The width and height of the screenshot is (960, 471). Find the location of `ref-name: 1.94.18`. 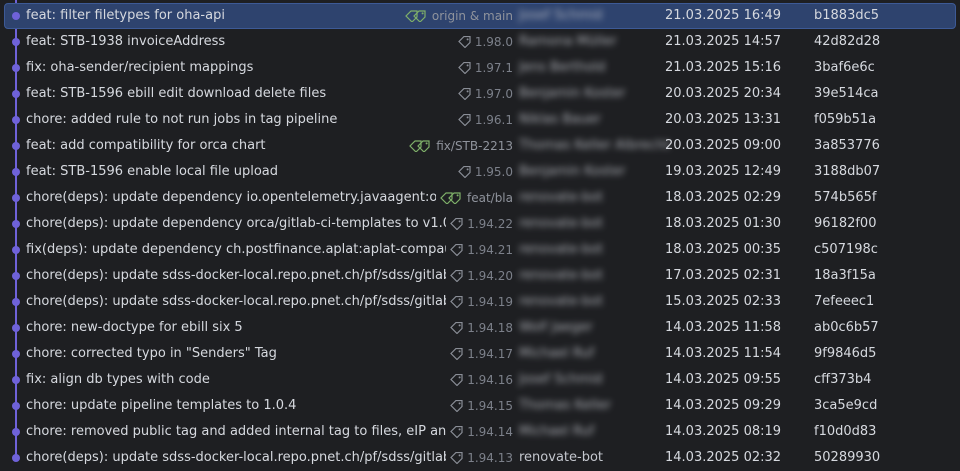

ref-name: 1.94.18 is located at coordinates (490, 328).